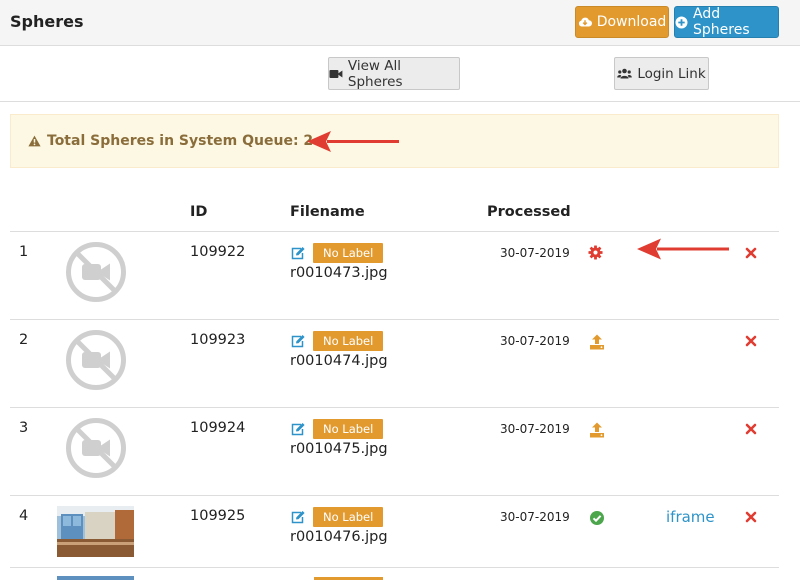 The image size is (800, 580). Describe the element at coordinates (218, 340) in the screenshot. I see `sphere-id: 109923` at that location.